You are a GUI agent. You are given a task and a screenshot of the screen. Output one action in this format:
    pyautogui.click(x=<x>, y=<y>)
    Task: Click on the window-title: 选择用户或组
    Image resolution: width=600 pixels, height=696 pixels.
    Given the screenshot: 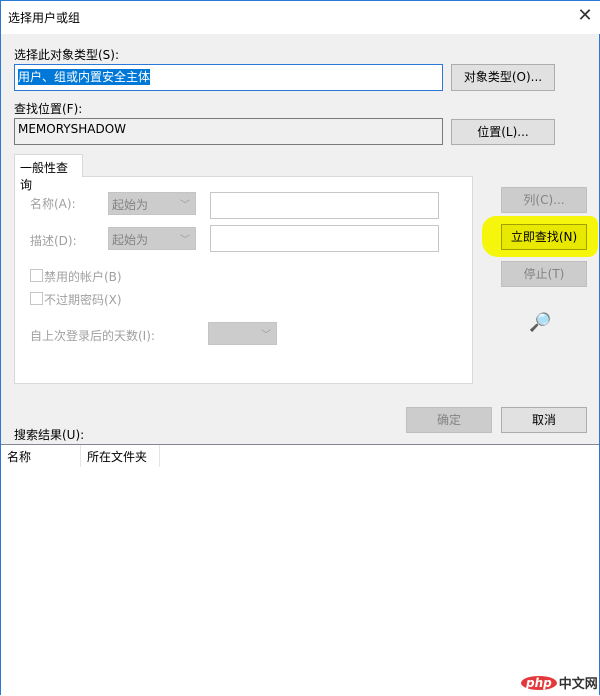 What is the action you would take?
    pyautogui.click(x=44, y=18)
    